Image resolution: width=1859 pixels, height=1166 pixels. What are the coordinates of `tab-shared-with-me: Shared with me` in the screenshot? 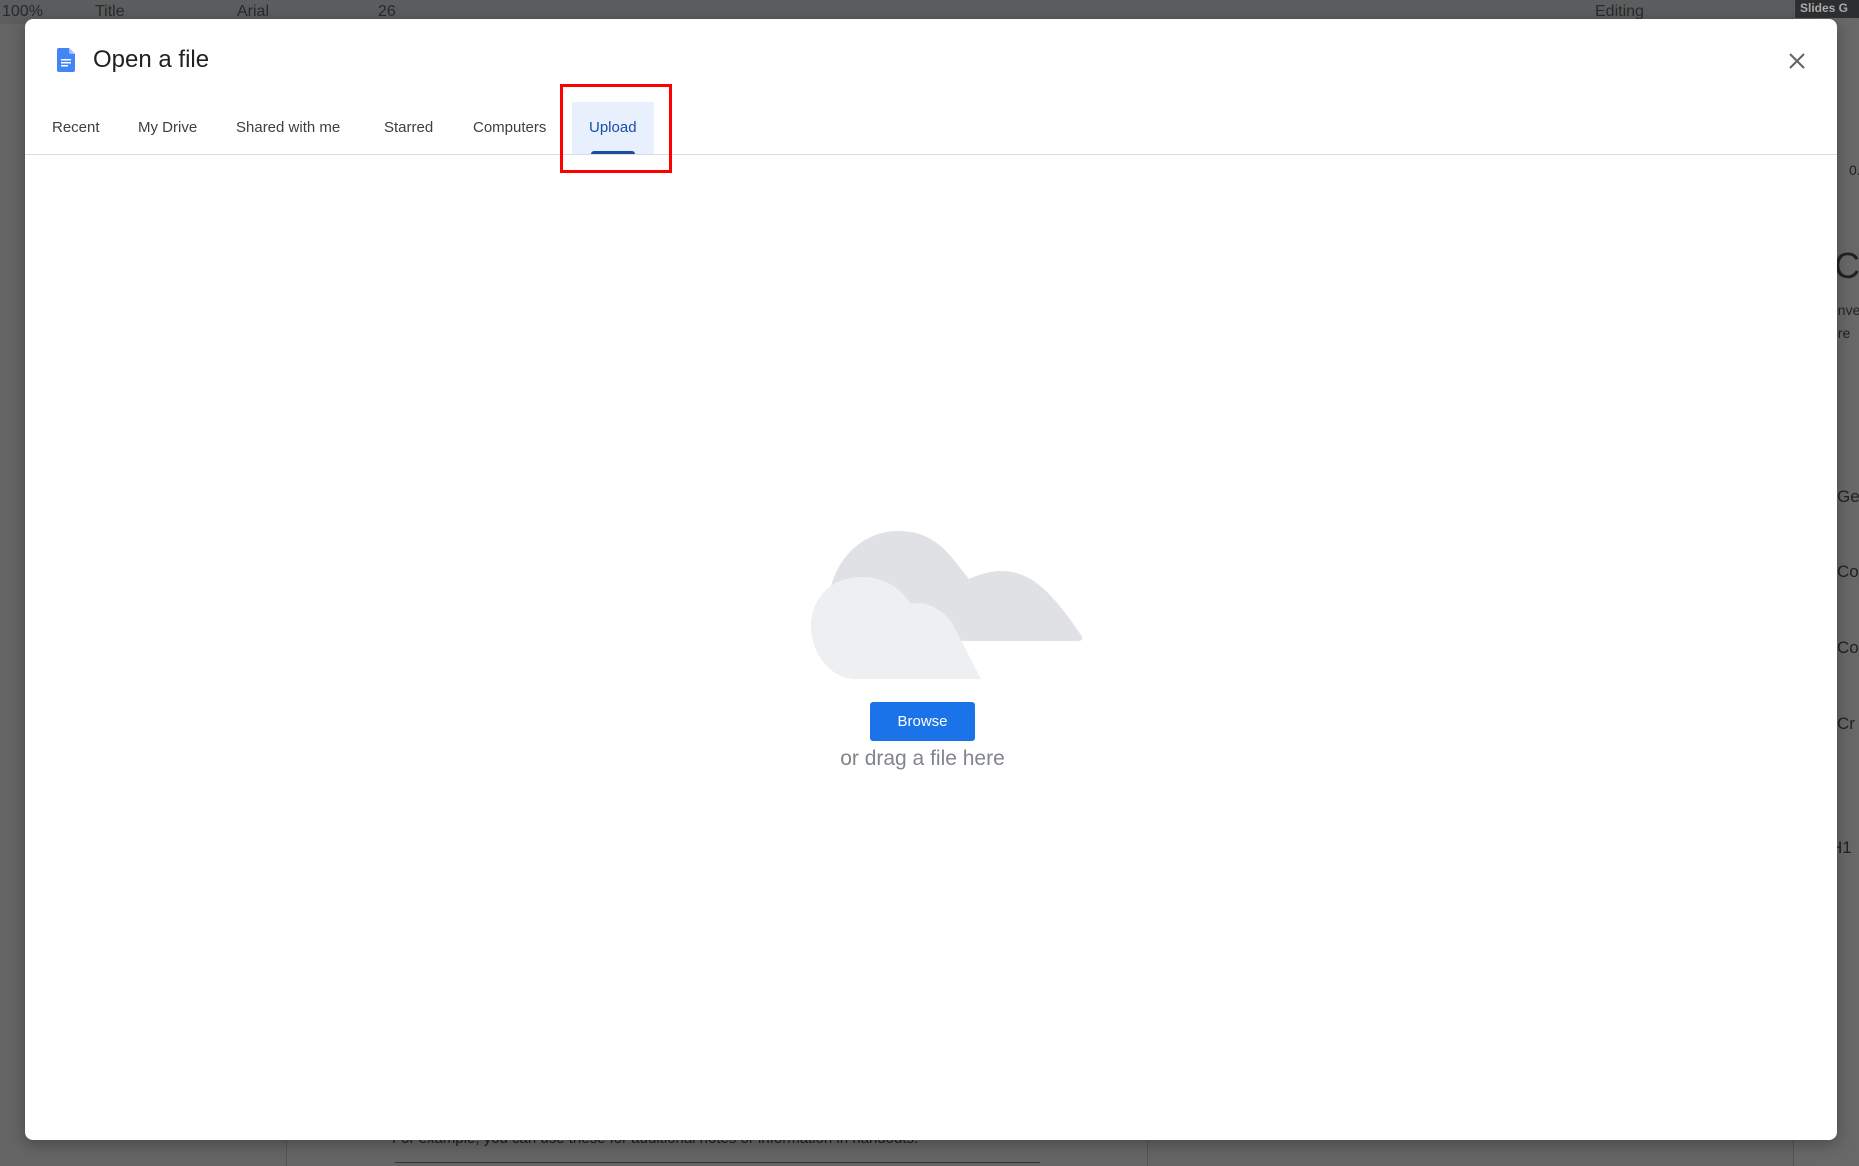 It's located at (288, 128).